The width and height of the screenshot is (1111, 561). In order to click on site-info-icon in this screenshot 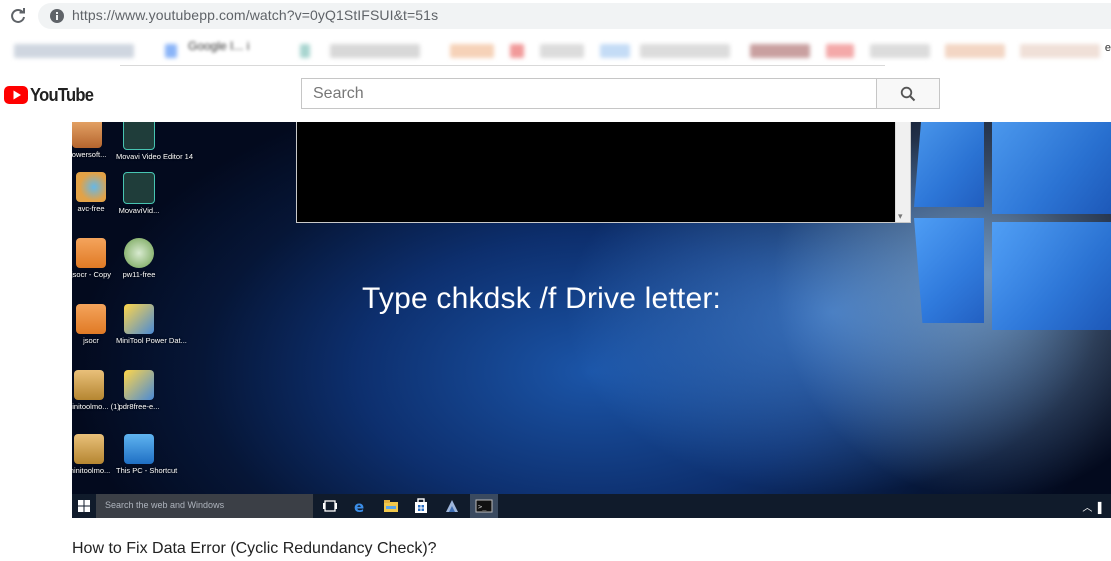, I will do `click(57, 16)`.